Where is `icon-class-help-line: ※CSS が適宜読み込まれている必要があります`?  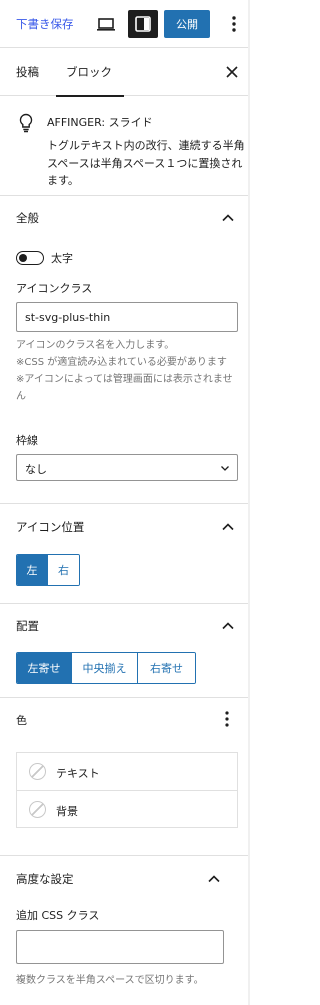 icon-class-help-line: ※CSS が適宜読み込まれている必要があります is located at coordinates (121, 362).